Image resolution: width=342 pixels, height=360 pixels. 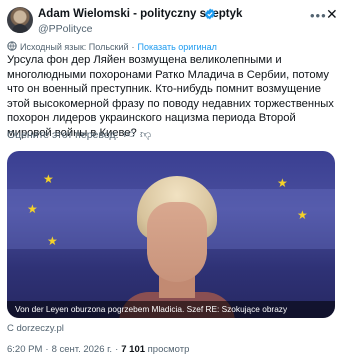 I want to click on author-handle: @PPolityce, so click(x=65, y=29).